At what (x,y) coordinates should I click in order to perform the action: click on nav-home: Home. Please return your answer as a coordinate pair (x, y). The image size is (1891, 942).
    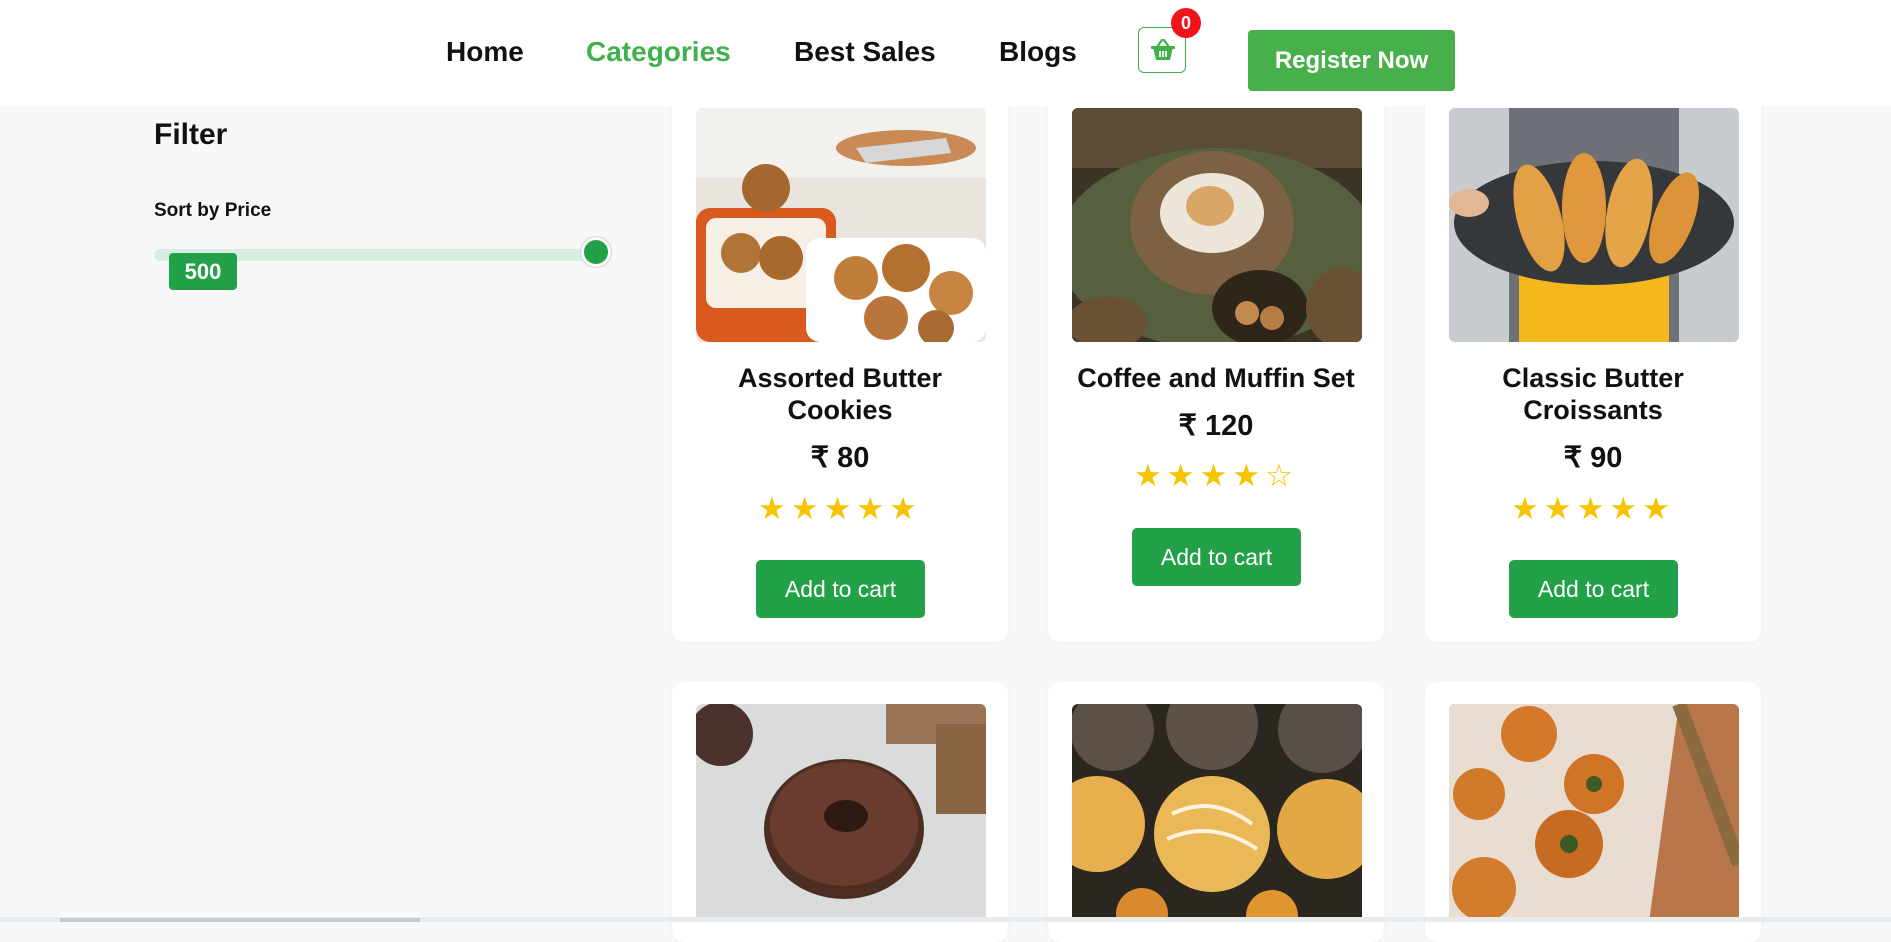
    Looking at the image, I should click on (485, 52).